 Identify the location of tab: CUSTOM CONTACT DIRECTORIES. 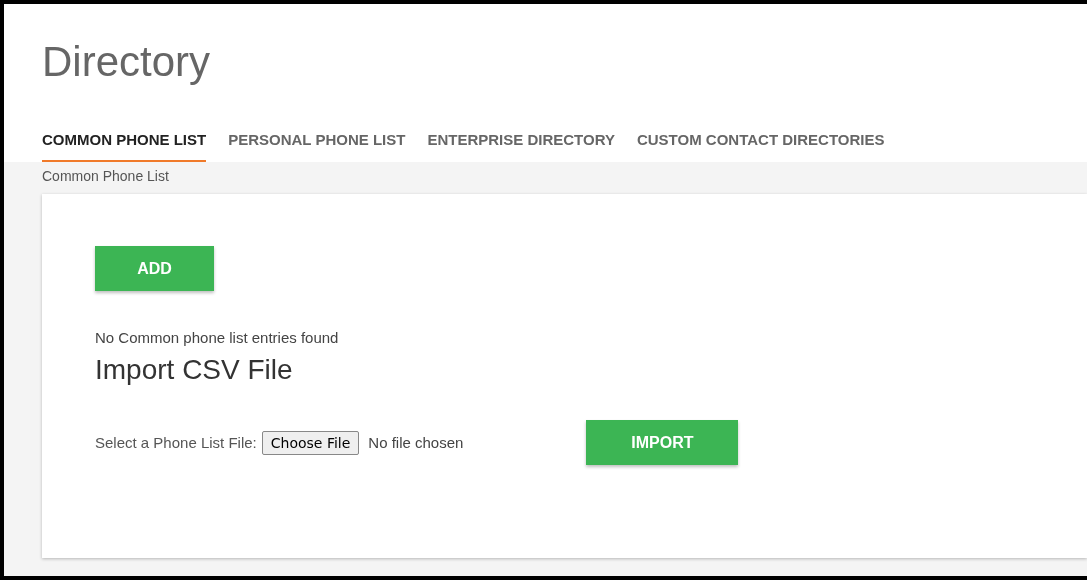
(760, 146).